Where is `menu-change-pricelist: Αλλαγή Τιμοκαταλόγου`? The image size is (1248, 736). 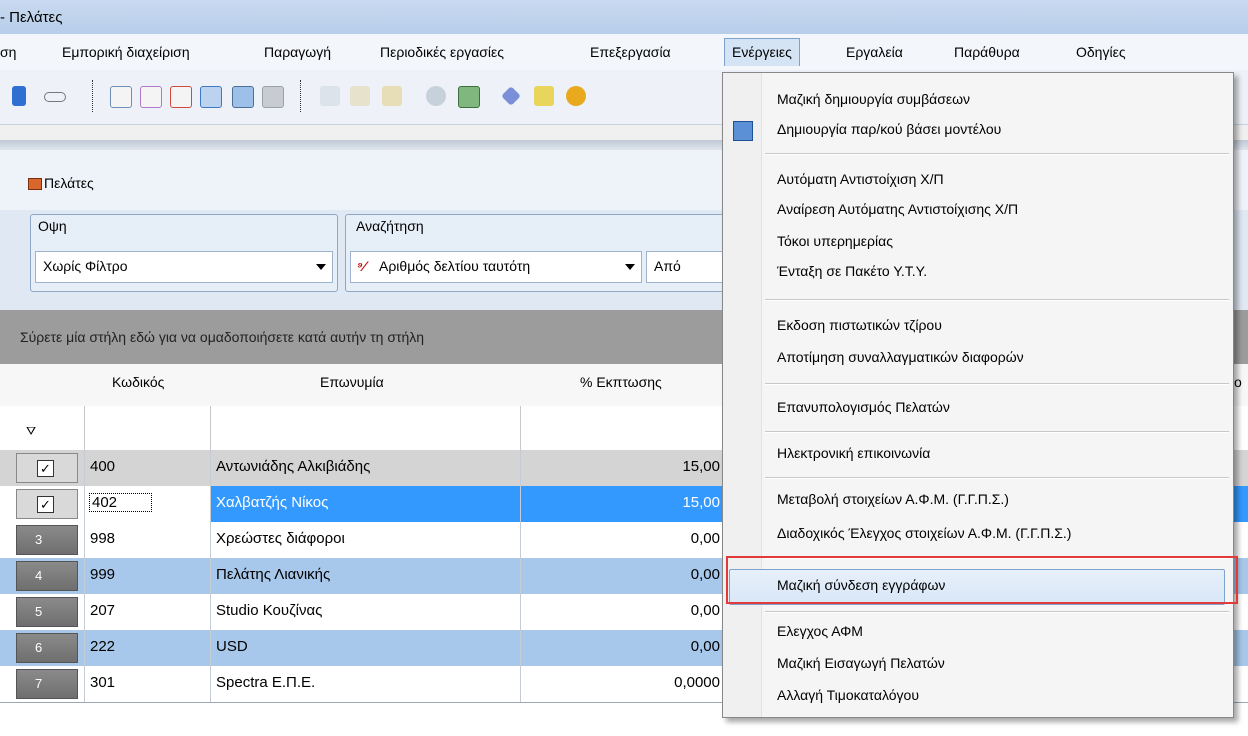
menu-change-pricelist: Αλλαγή Τιμοκαταλόγου is located at coordinates (848, 695).